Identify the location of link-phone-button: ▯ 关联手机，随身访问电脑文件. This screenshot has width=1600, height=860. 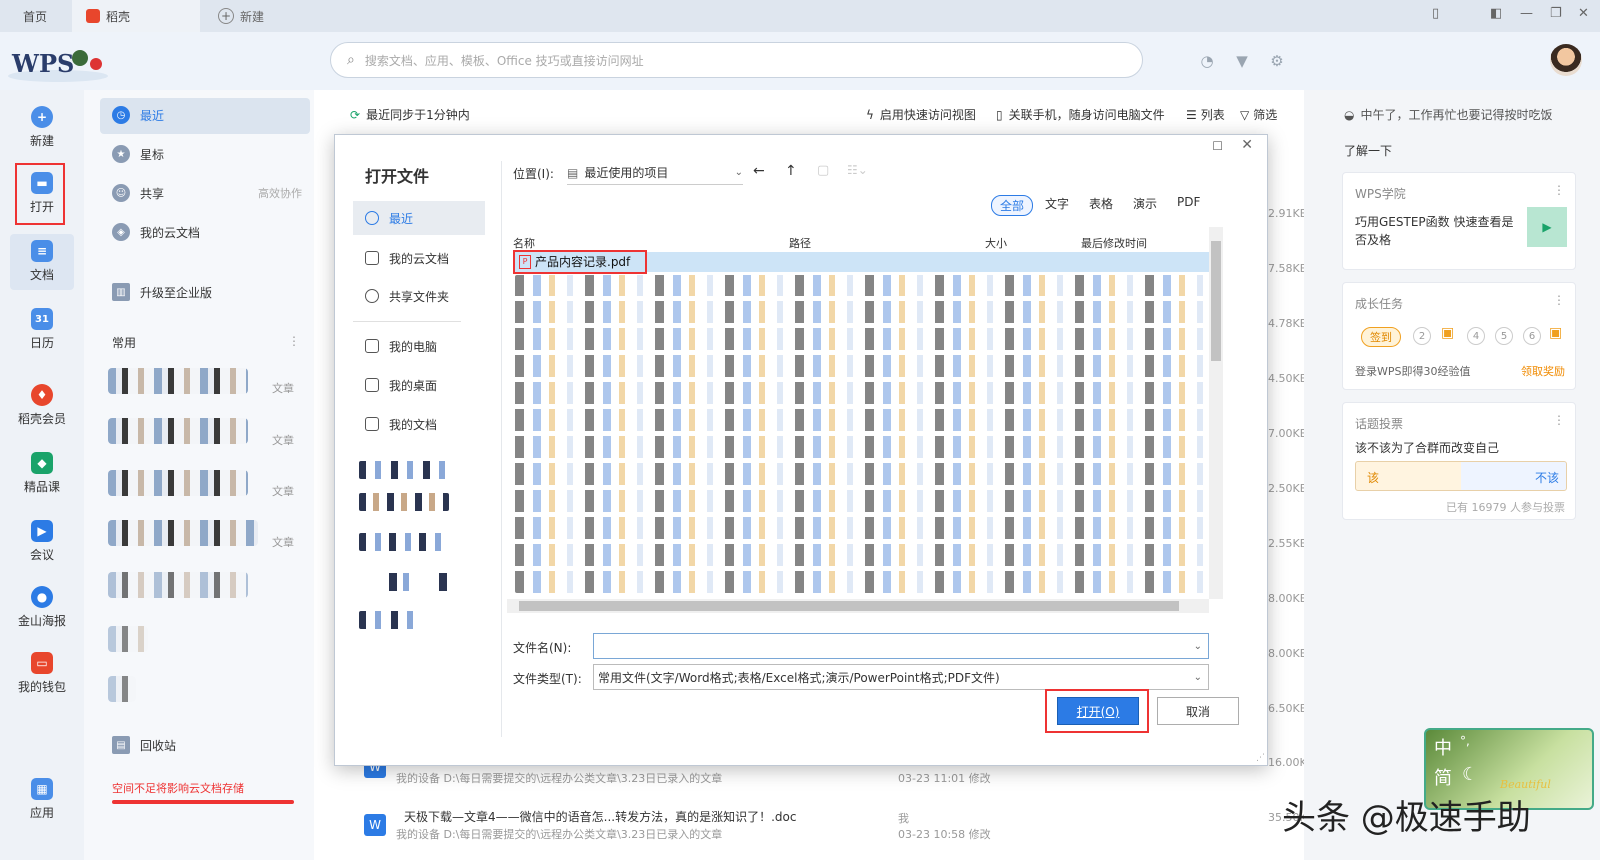
(1080, 114).